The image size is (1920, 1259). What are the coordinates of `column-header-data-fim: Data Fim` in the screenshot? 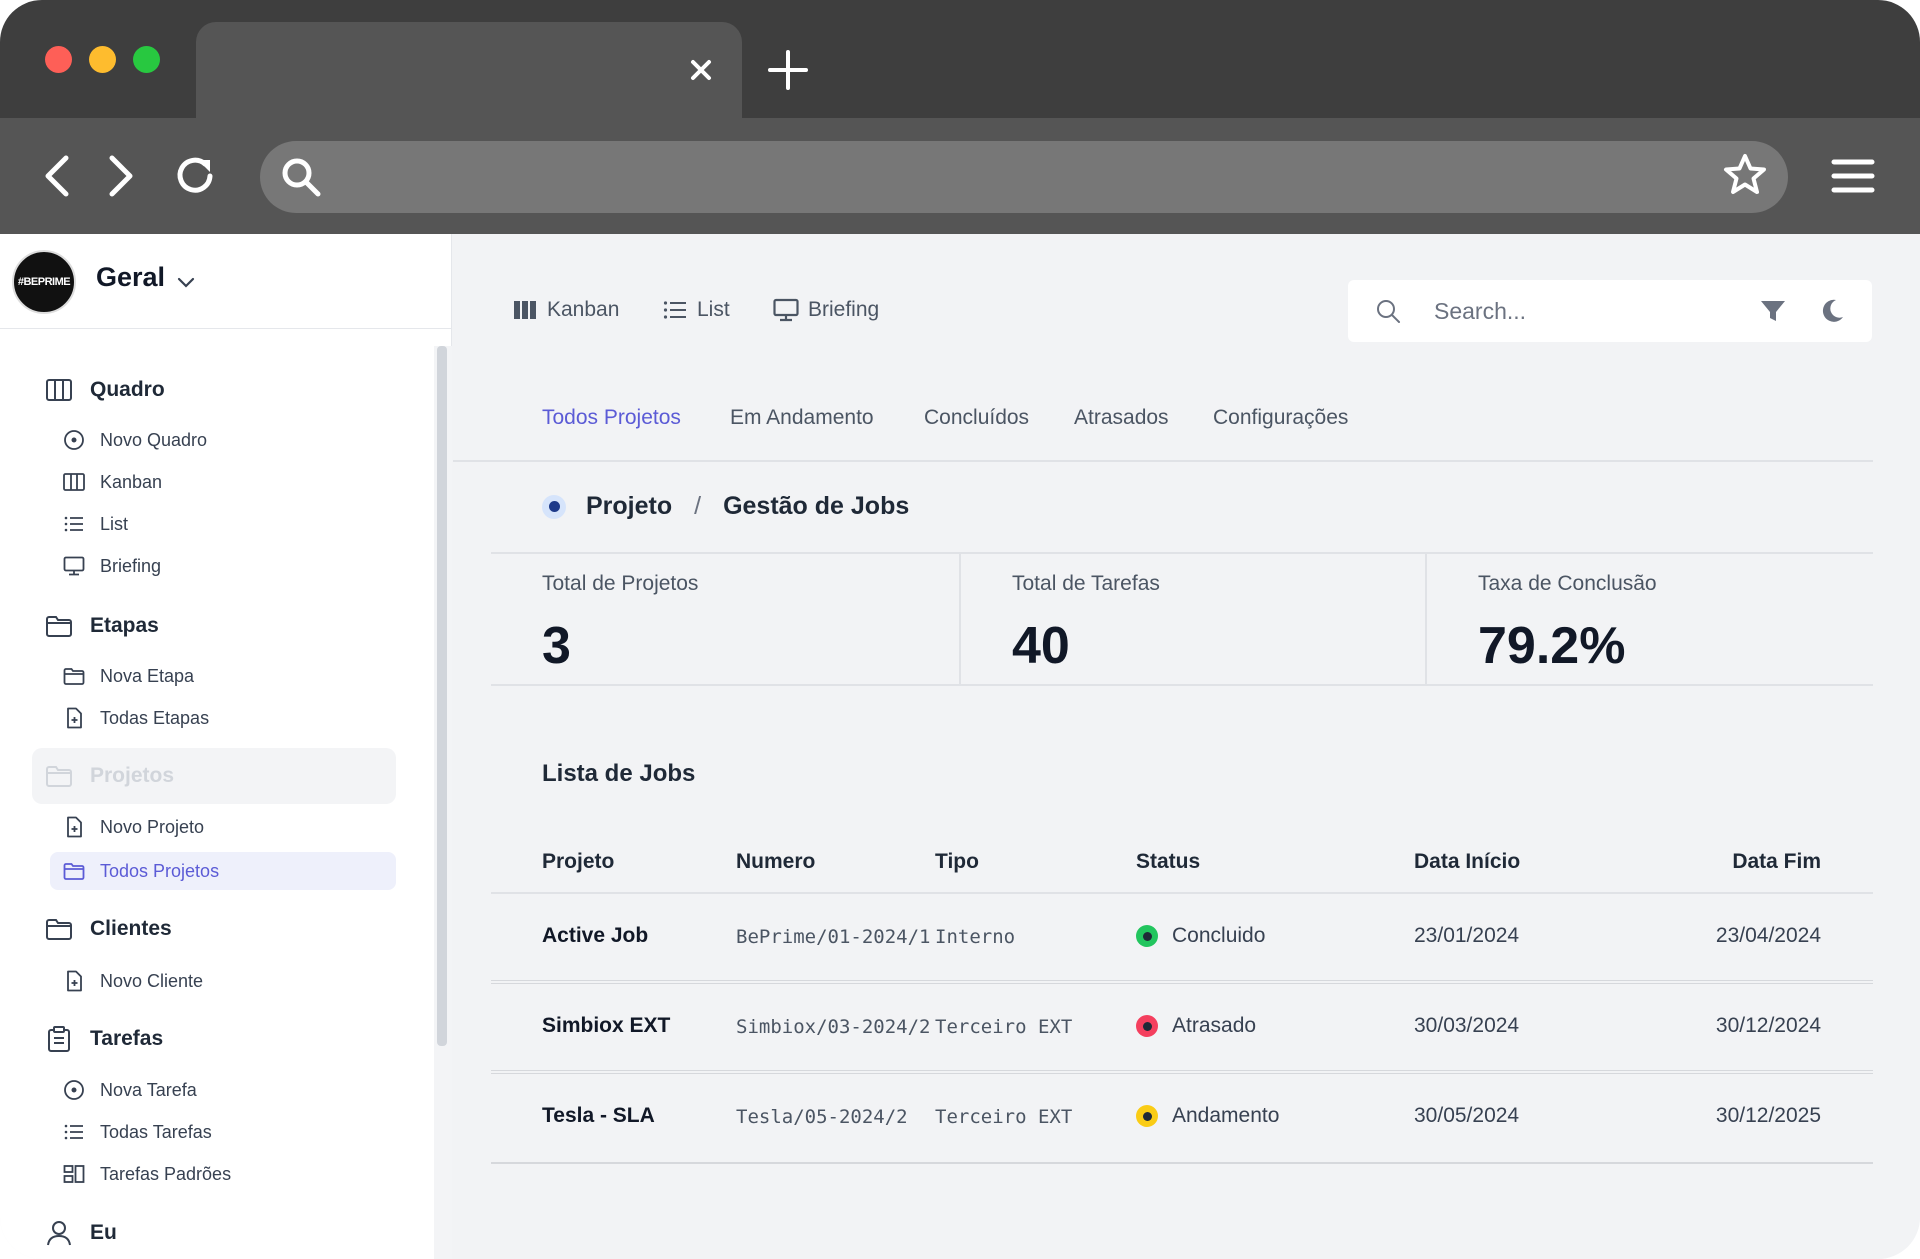 It's located at (1776, 862).